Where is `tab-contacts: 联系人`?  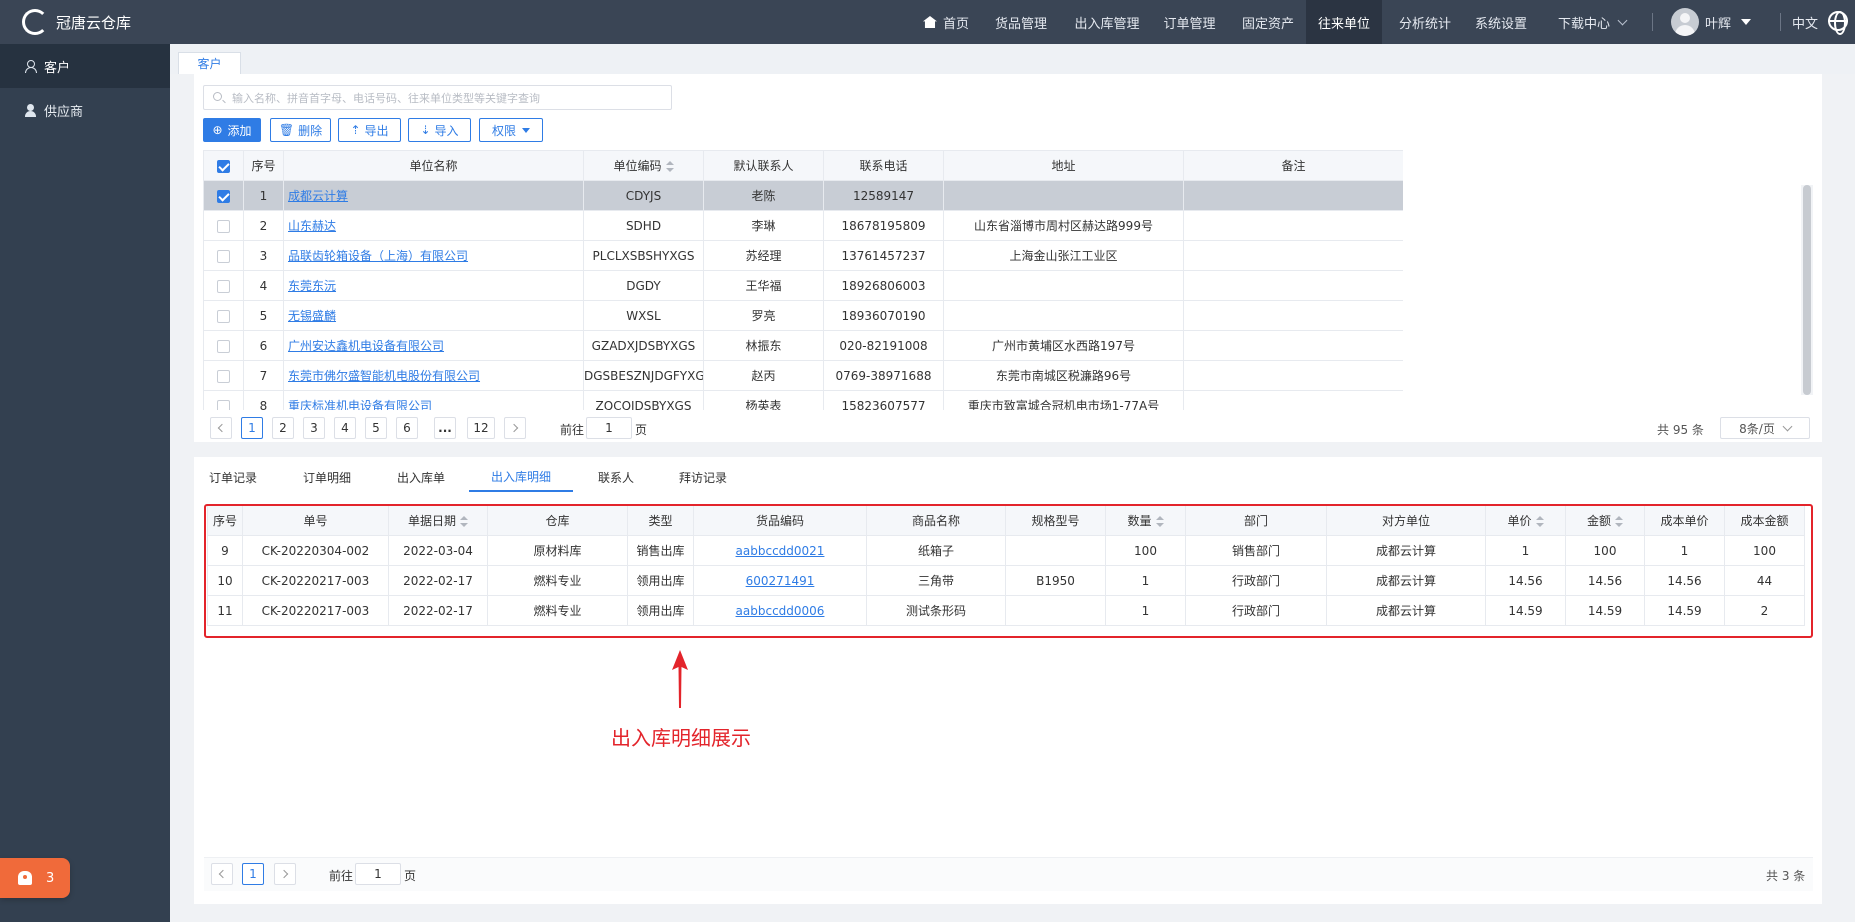
tab-contacts: 联系人 is located at coordinates (616, 477).